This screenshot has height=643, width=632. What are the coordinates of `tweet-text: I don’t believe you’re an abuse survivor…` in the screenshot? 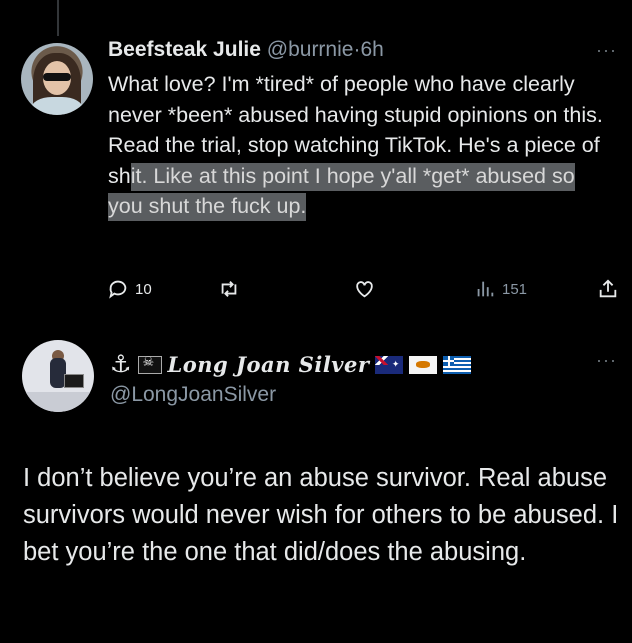 It's located at (321, 515).